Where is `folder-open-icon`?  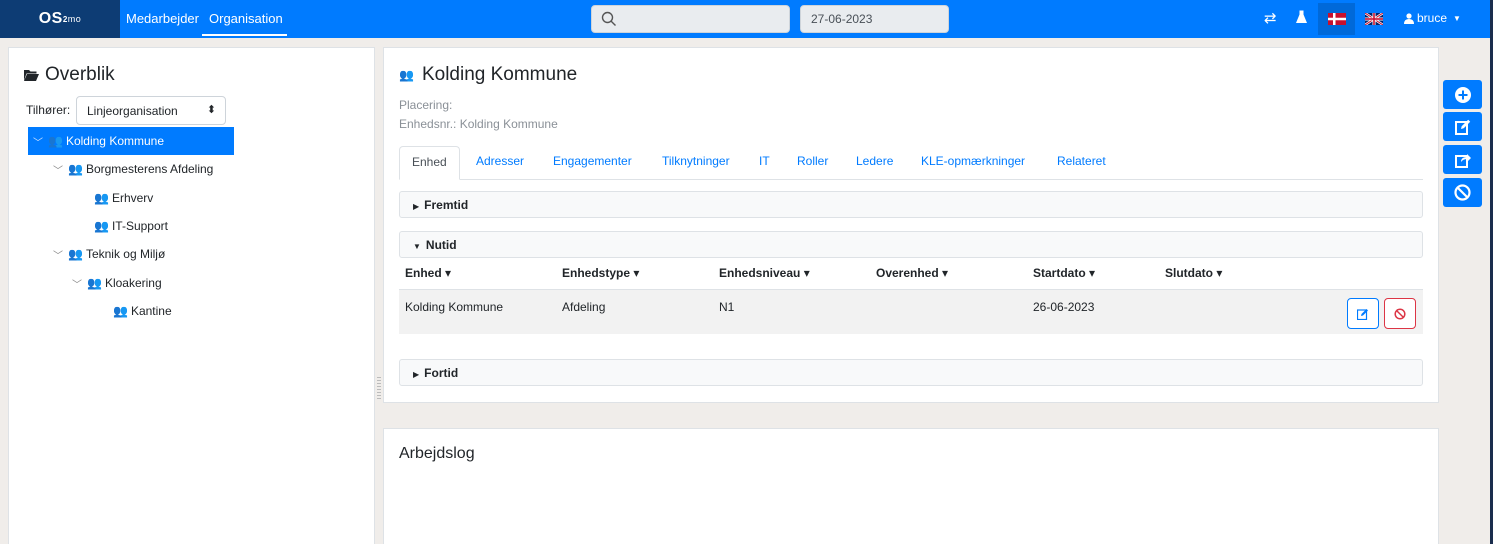 folder-open-icon is located at coordinates (31, 75).